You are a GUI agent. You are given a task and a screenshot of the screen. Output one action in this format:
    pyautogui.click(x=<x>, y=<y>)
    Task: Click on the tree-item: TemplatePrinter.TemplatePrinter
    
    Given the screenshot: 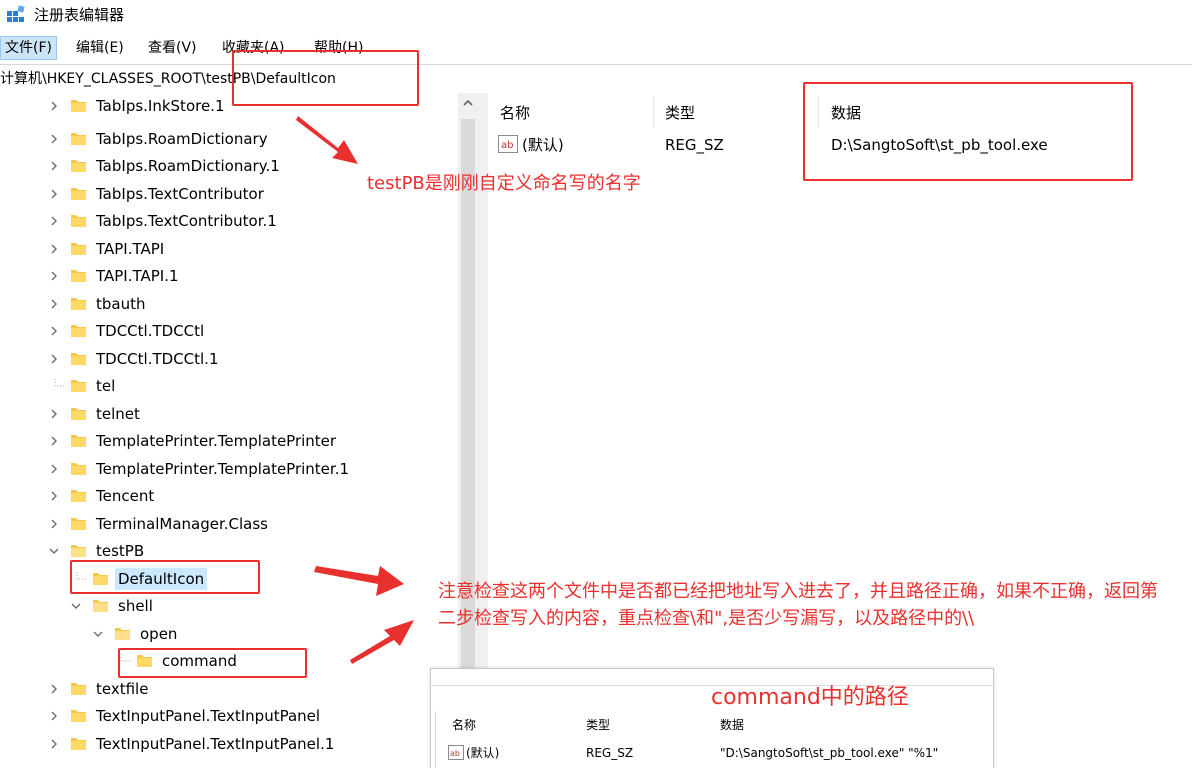 What is the action you would take?
    pyautogui.click(x=229, y=441)
    